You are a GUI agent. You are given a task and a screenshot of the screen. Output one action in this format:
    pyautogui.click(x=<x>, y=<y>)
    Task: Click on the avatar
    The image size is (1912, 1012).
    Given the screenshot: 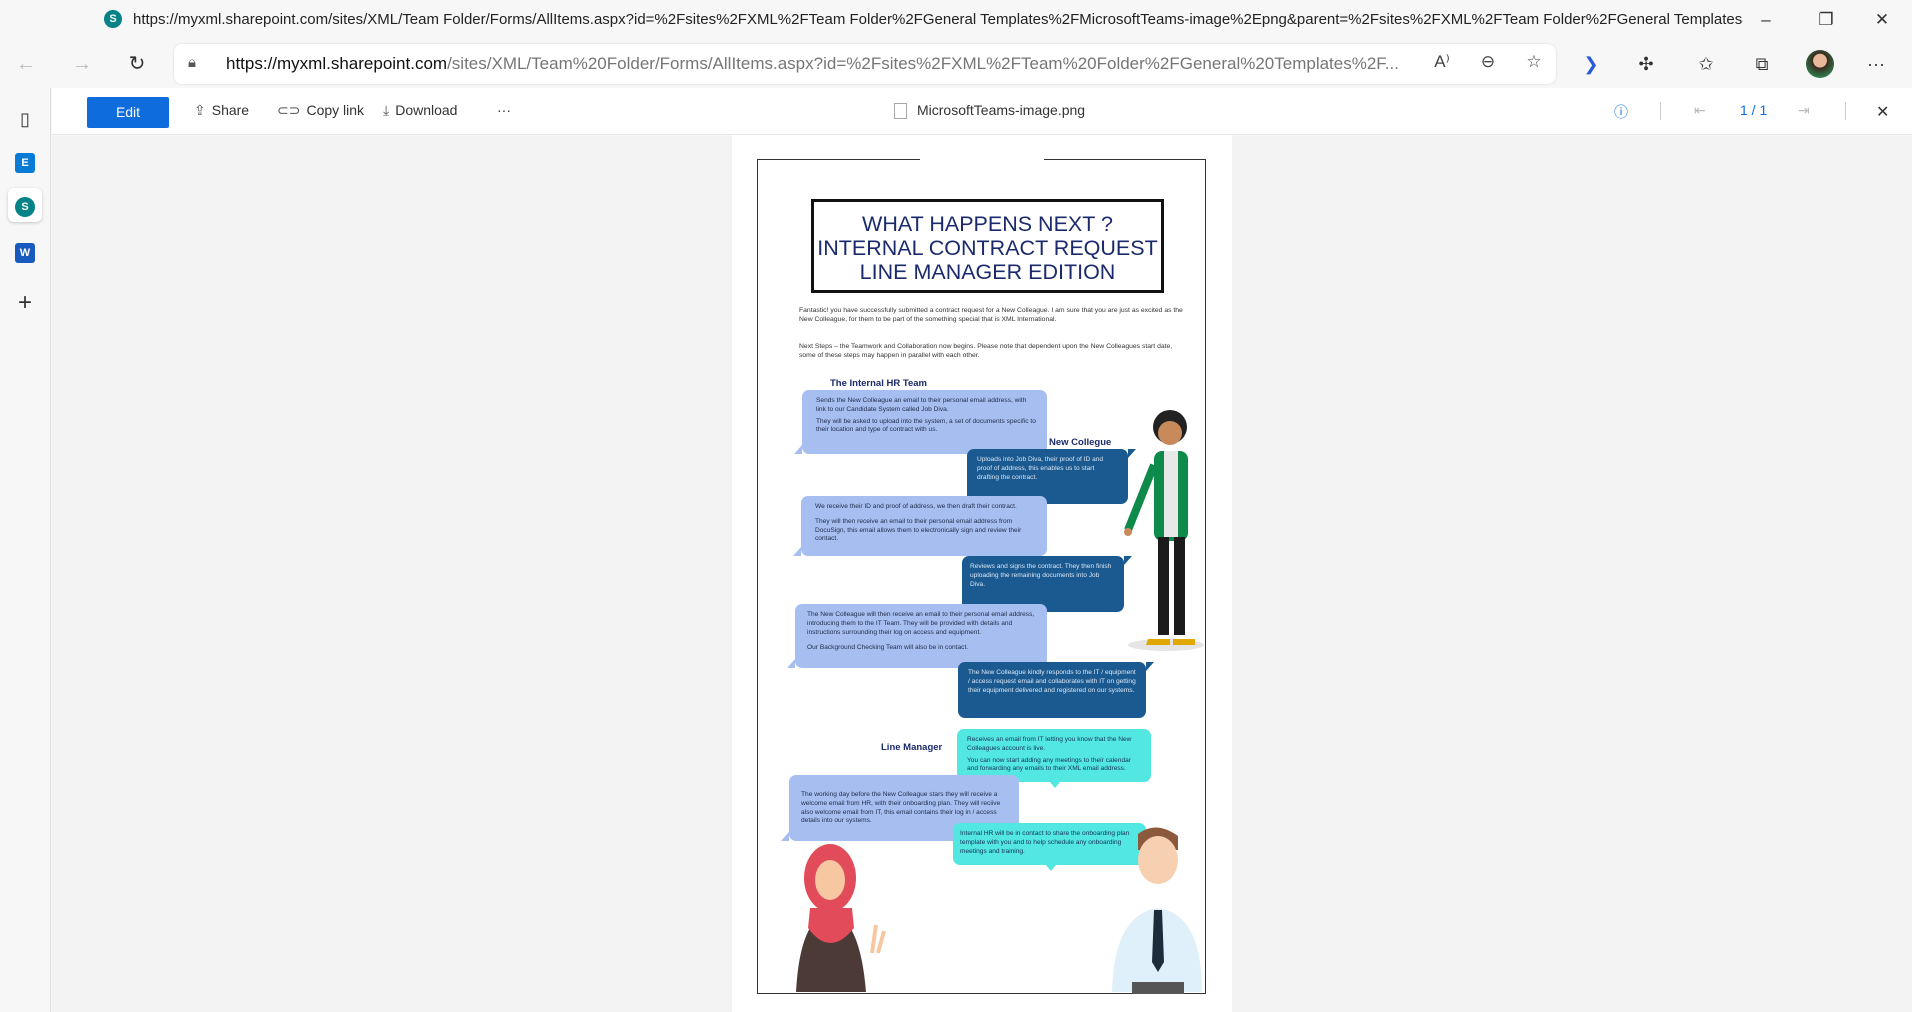 What is the action you would take?
    pyautogui.click(x=1820, y=64)
    